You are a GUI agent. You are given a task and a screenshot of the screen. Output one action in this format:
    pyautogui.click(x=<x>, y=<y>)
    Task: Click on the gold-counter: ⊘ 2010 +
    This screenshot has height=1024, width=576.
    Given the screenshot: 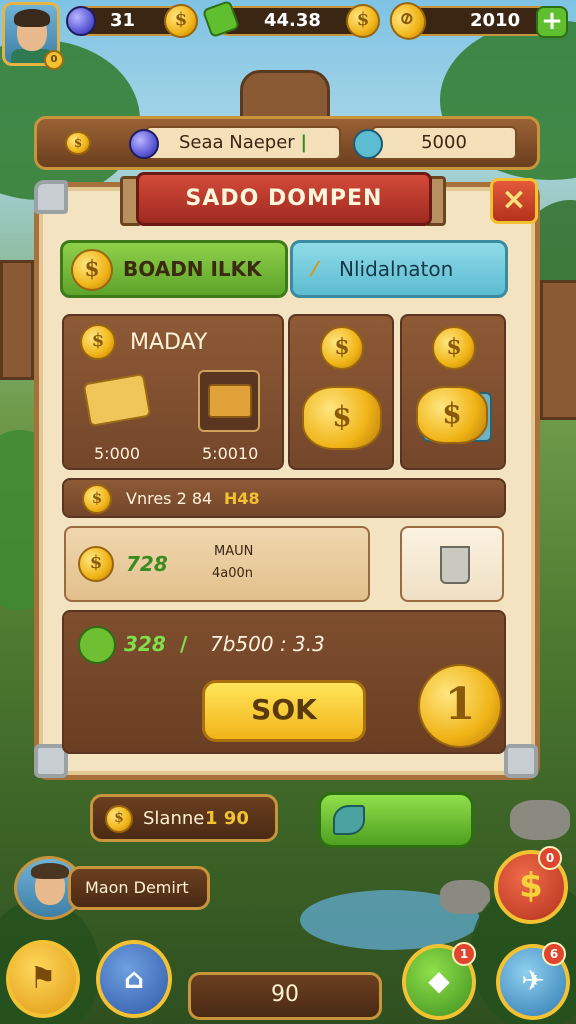 What is the action you would take?
    pyautogui.click(x=475, y=23)
    